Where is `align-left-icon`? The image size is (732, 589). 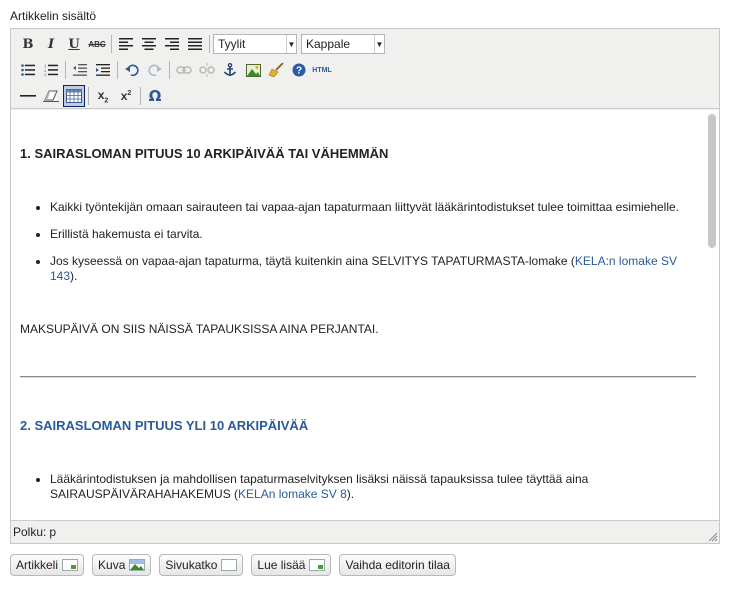
align-left-icon is located at coordinates (126, 44).